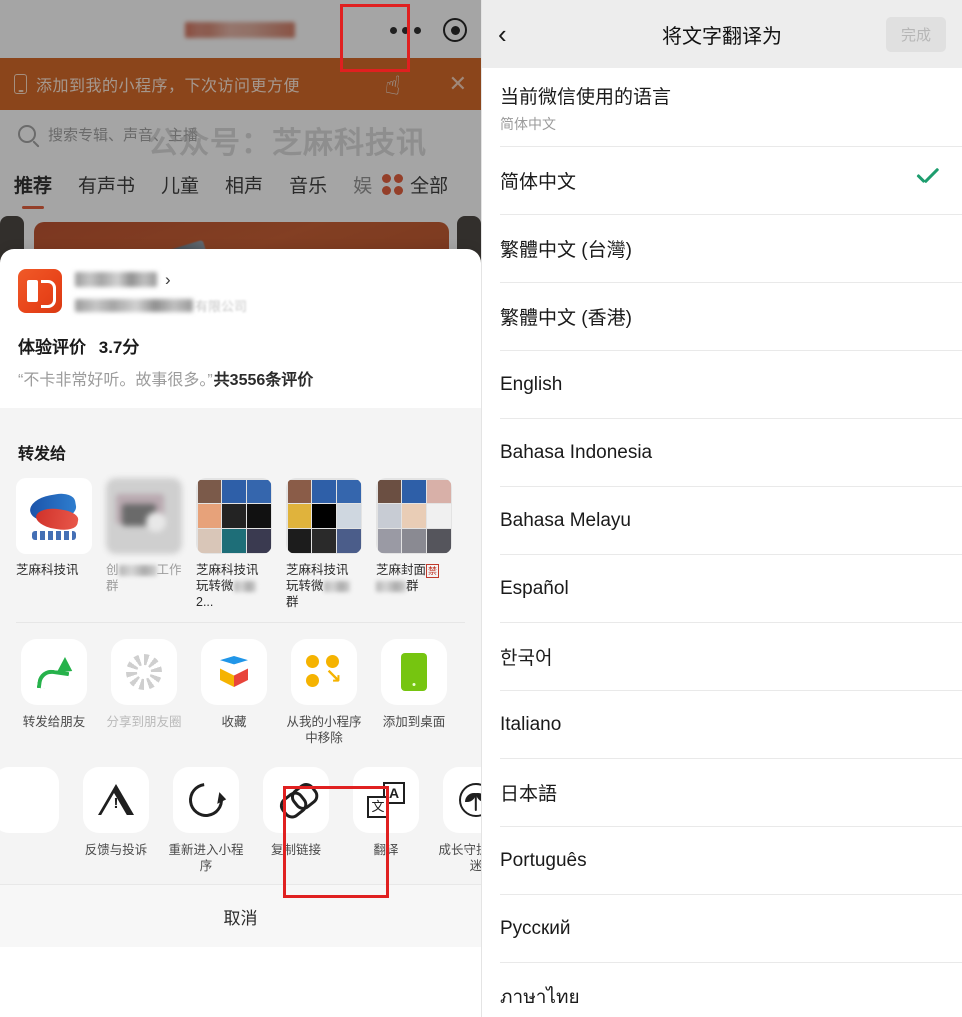 The image size is (962, 1017). I want to click on action-forward-to-friend: 转发给朋友, so click(54, 693).